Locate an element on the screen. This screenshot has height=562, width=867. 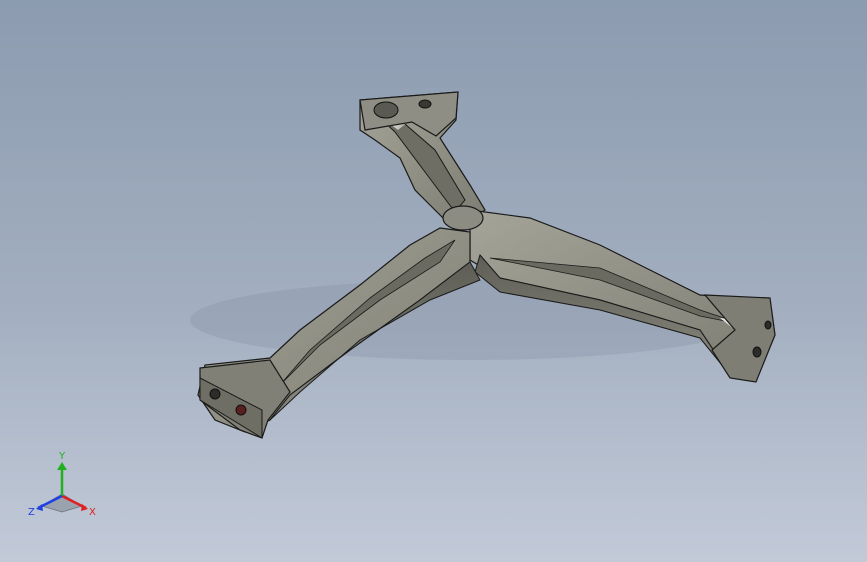
orientation-triad: X Y Z is located at coordinates (62, 486).